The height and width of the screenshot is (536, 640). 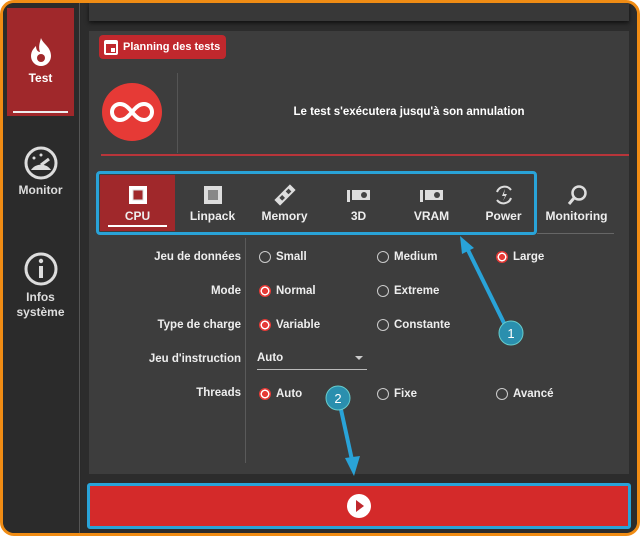 I want to click on duration-infinite-button, so click(x=132, y=112).